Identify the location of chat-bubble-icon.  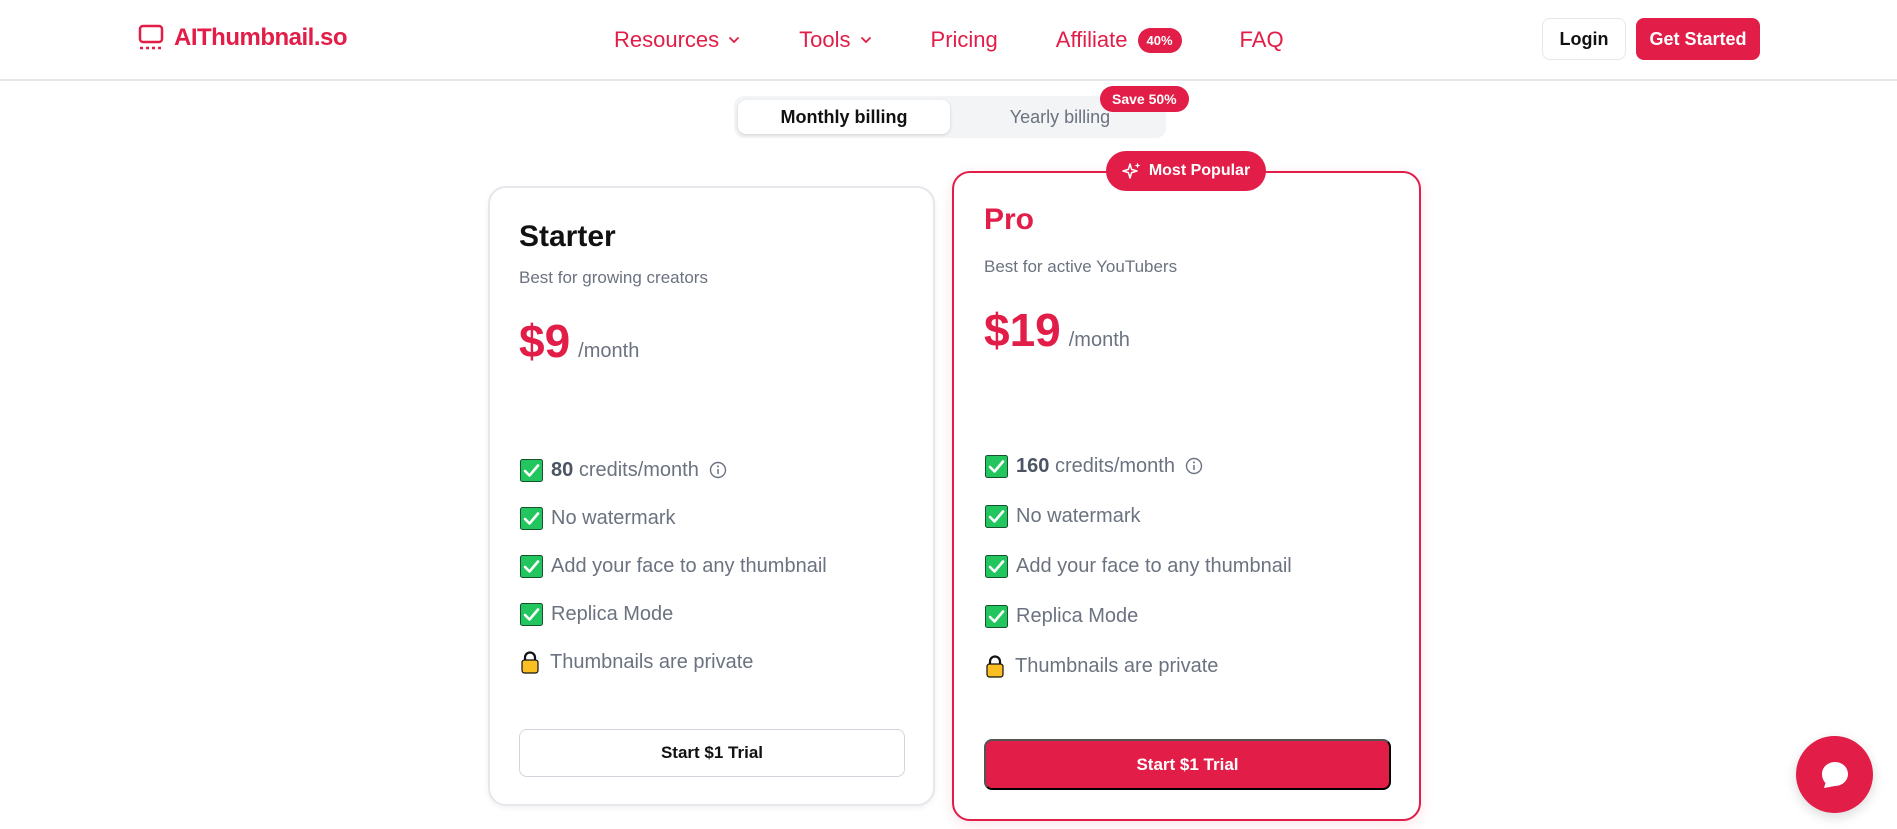
(1834, 774).